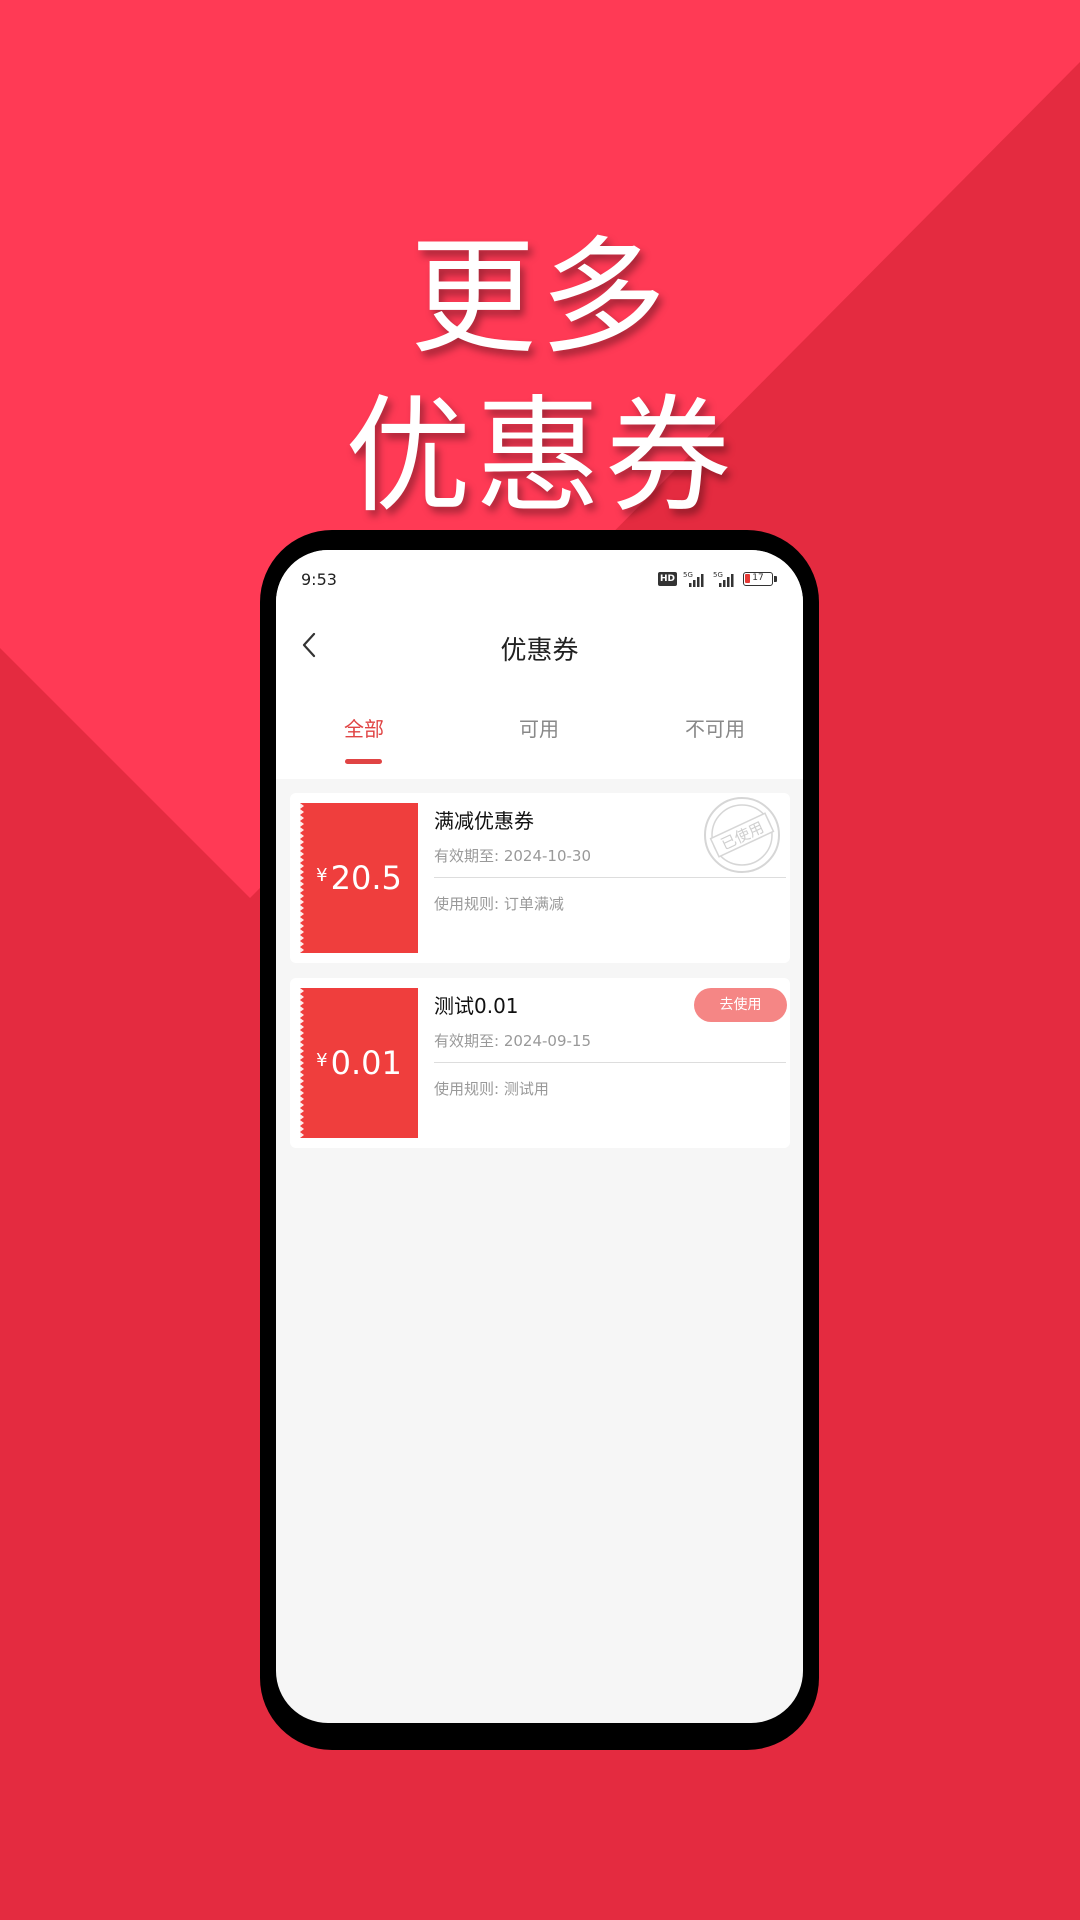 The width and height of the screenshot is (1080, 1920). What do you see at coordinates (363, 761) in the screenshot?
I see `tab-active-indicator` at bounding box center [363, 761].